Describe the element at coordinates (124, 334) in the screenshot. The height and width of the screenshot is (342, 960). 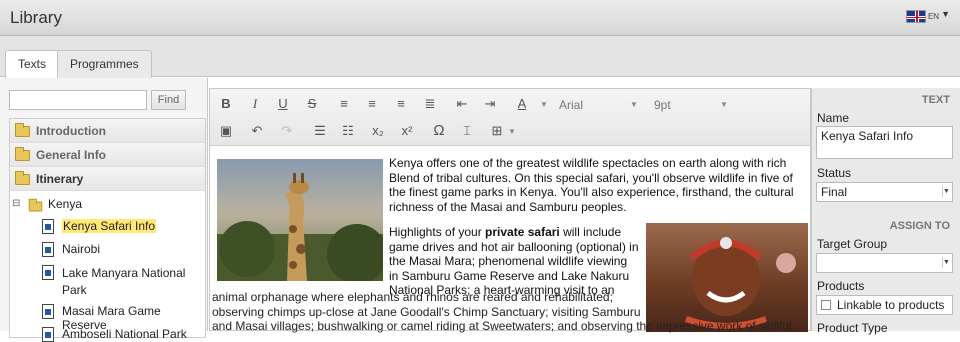
I see `tree-item-amboseli: Amboseli National Park` at that location.